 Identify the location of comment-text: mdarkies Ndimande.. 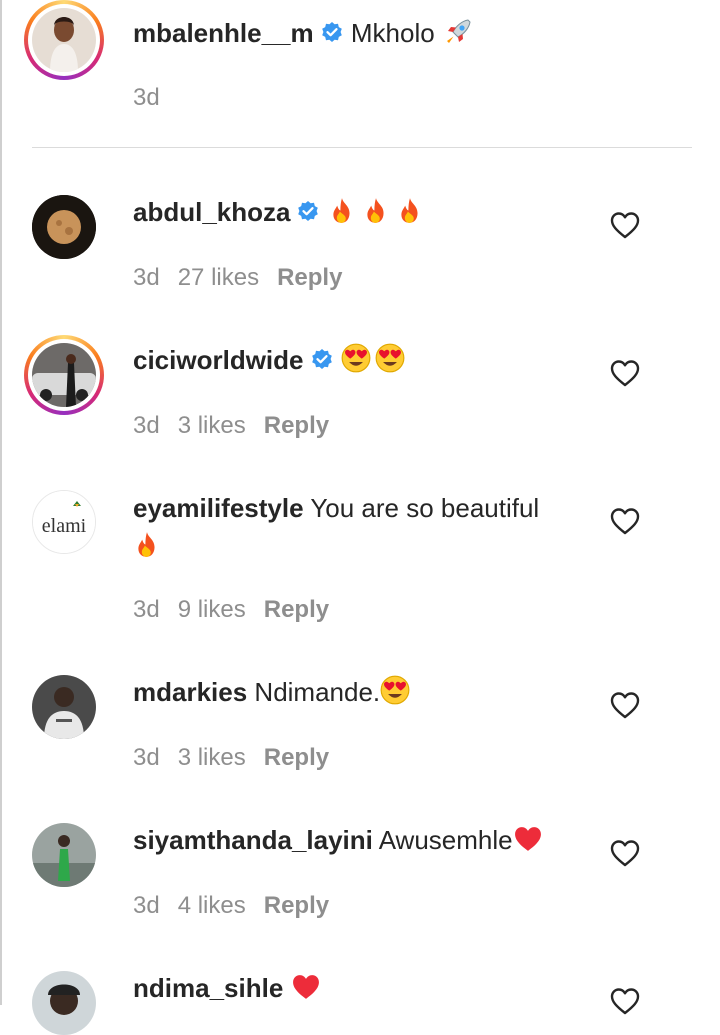
(363, 692).